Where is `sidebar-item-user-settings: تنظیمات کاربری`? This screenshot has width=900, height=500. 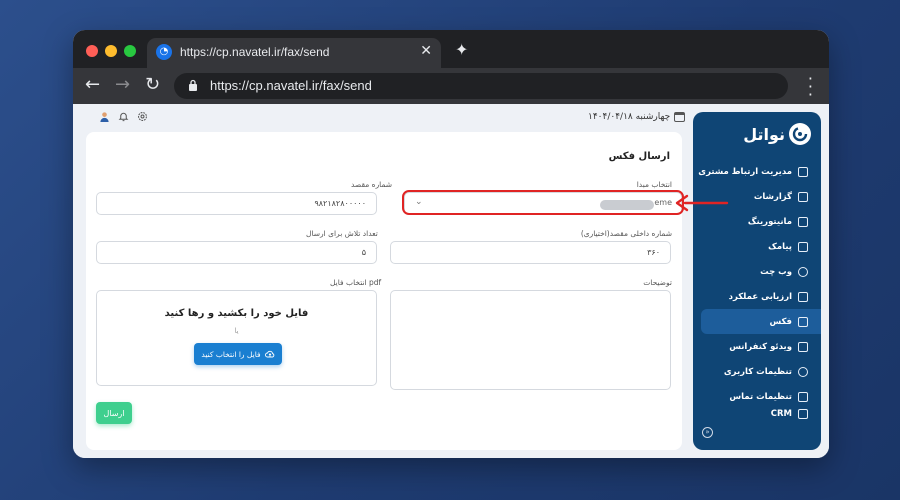
sidebar-item-user-settings: تنظیمات کاربری is located at coordinates (757, 371).